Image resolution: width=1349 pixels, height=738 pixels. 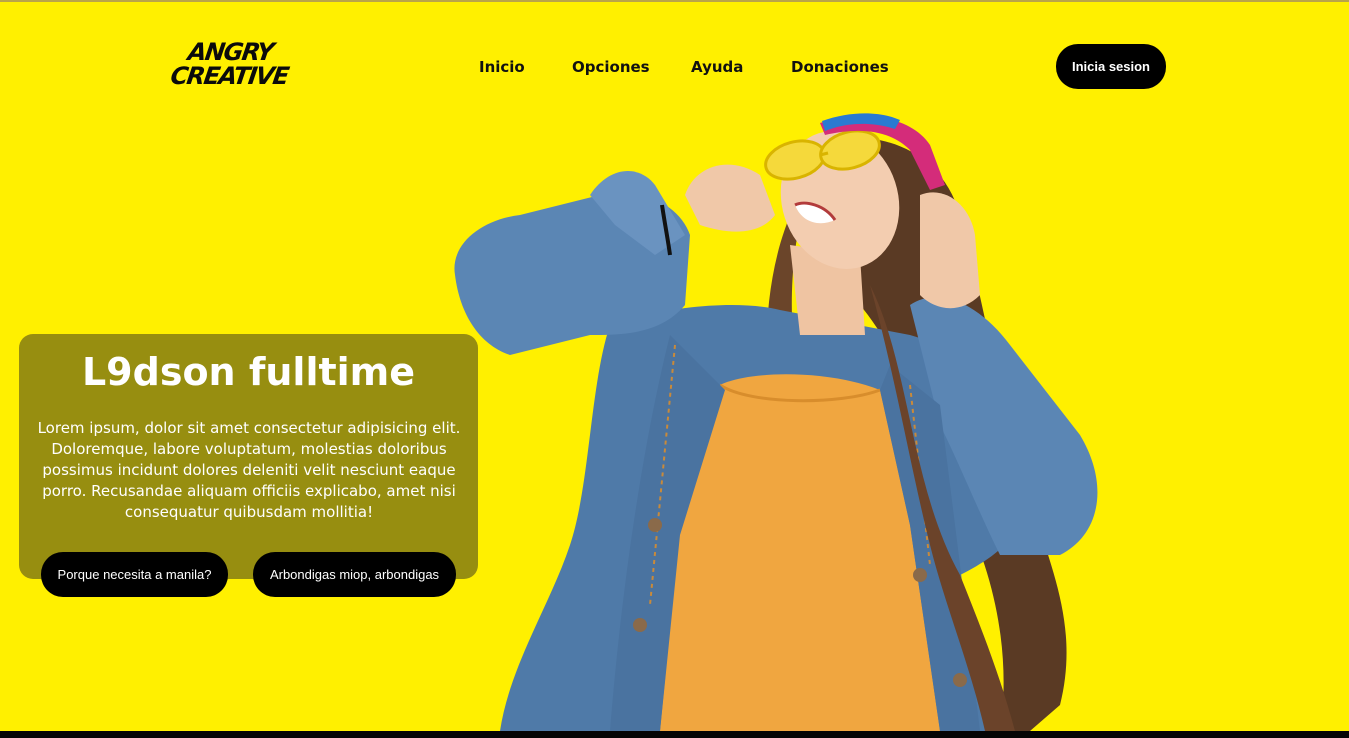 What do you see at coordinates (611, 67) in the screenshot?
I see `nav-item-opciones: Opciones` at bounding box center [611, 67].